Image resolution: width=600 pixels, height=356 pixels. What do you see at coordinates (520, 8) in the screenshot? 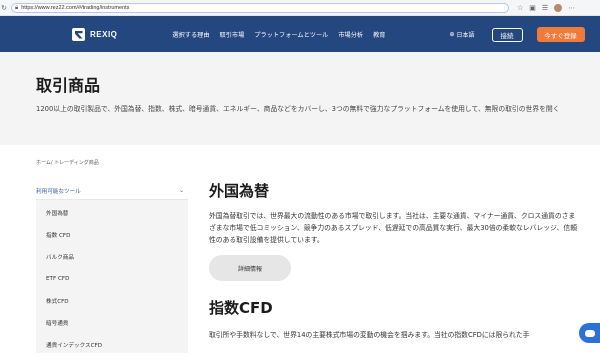
I see `star-icon: ☆` at bounding box center [520, 8].